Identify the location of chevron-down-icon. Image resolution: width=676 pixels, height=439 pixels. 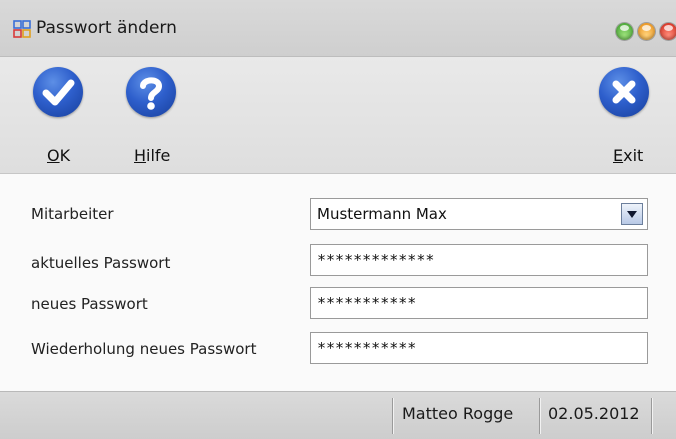
(632, 214).